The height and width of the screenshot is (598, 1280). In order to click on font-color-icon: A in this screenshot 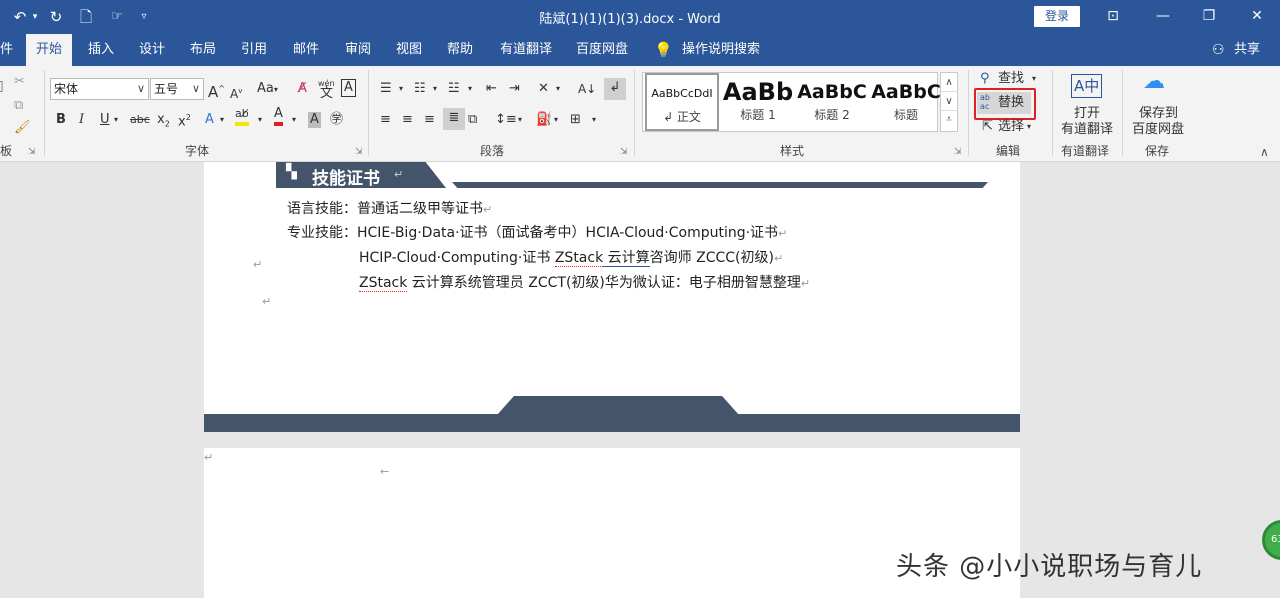, I will do `click(278, 116)`.